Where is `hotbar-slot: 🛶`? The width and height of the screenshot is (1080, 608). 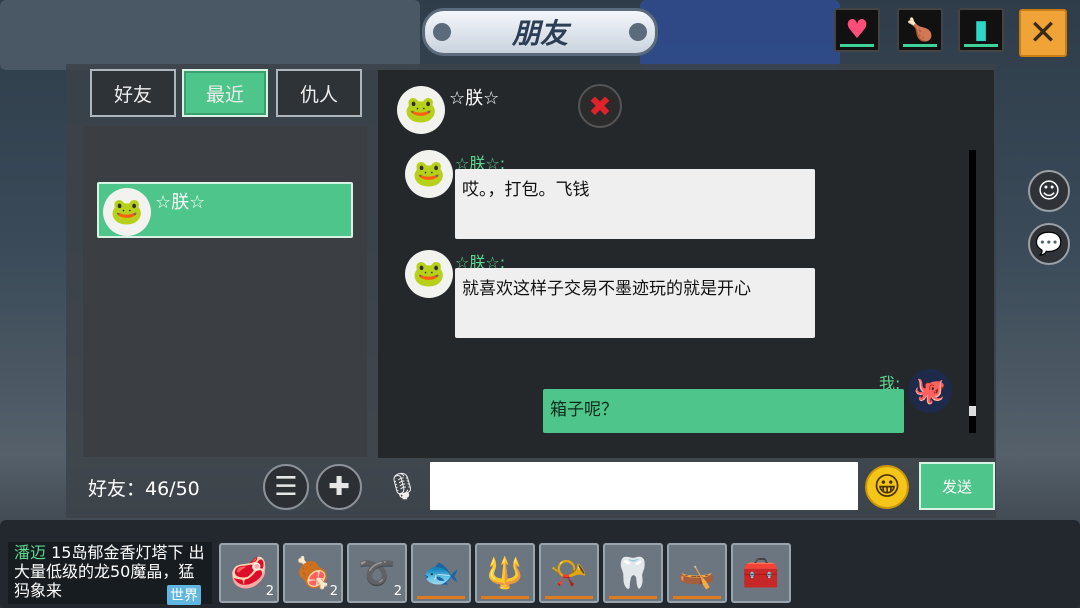
hotbar-slot: 🛶 is located at coordinates (697, 573).